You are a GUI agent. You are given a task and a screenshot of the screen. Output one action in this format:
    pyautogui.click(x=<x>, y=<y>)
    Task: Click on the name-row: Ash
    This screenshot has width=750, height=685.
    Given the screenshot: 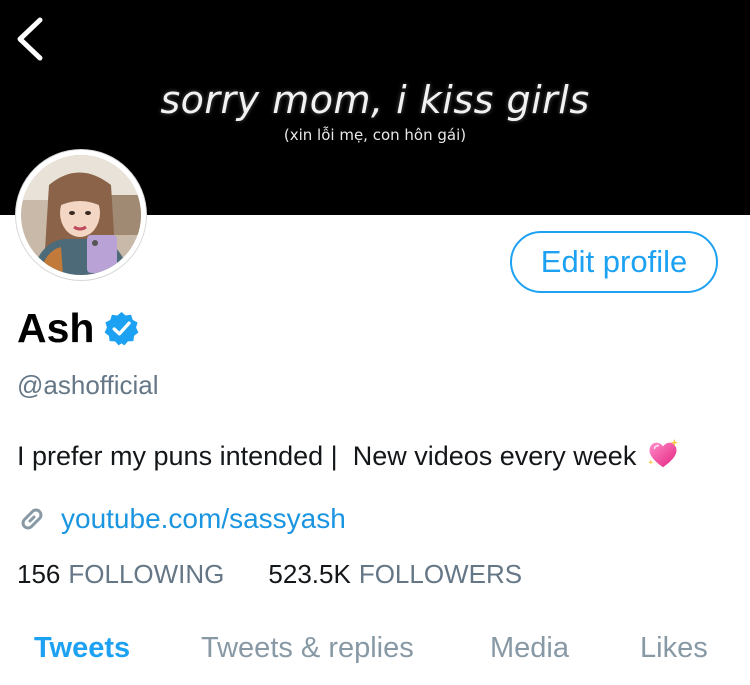 What is the action you would take?
    pyautogui.click(x=78, y=328)
    